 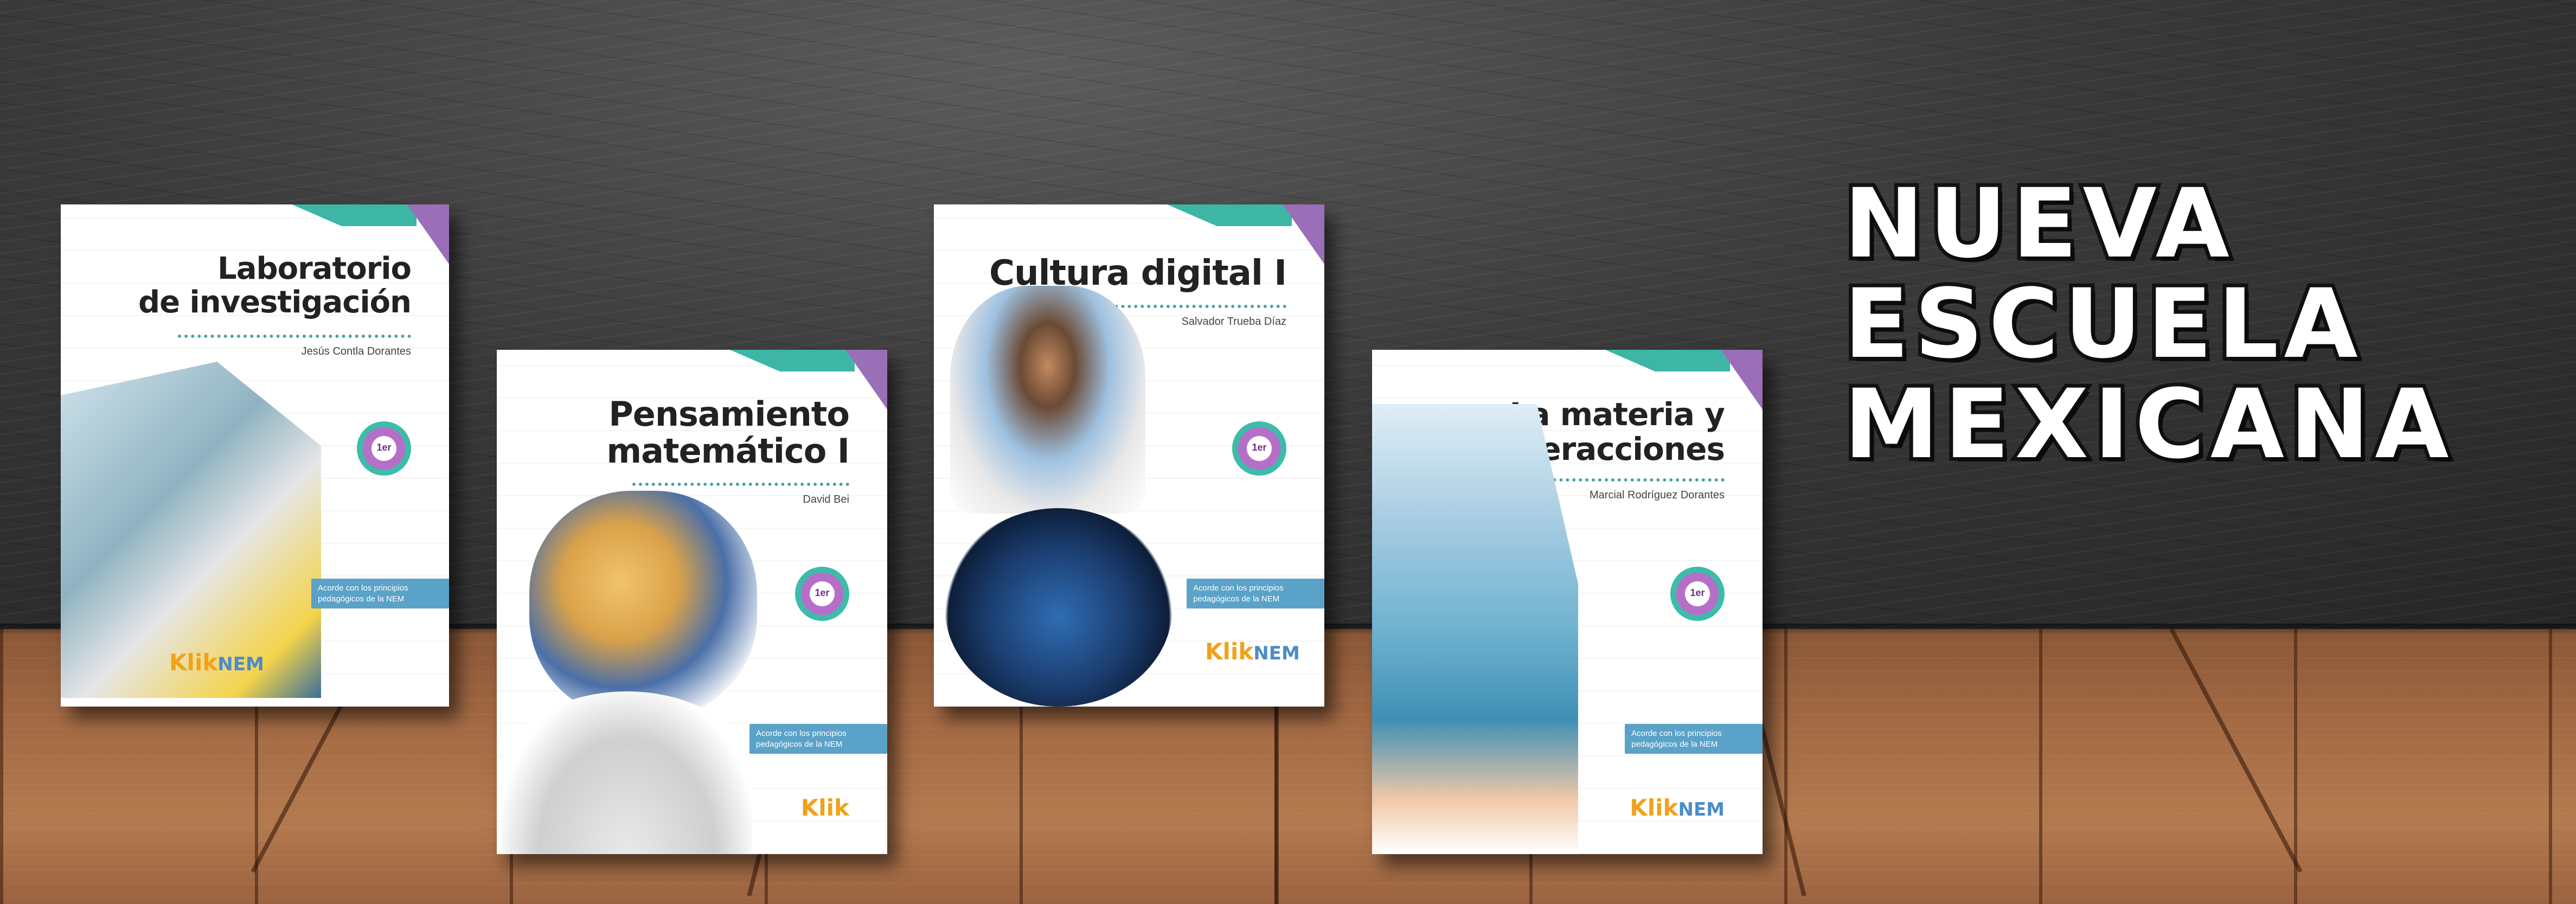 I want to click on book-title-line2: matemático I, so click(x=728, y=451).